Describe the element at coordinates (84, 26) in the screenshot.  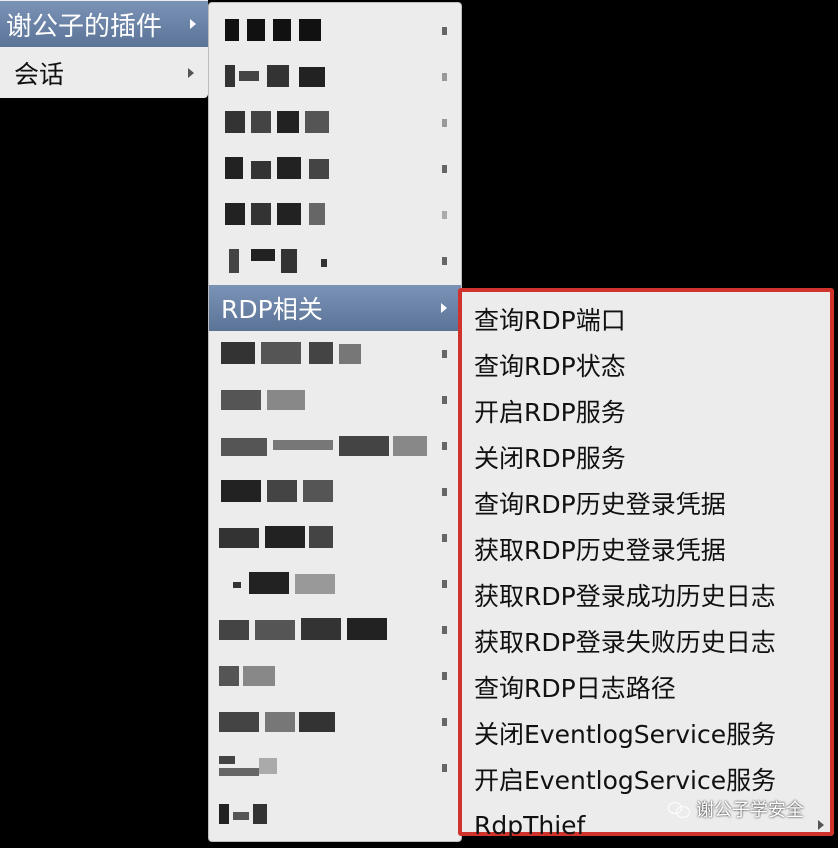
I see `menu-item-label: 谢公子的插件` at that location.